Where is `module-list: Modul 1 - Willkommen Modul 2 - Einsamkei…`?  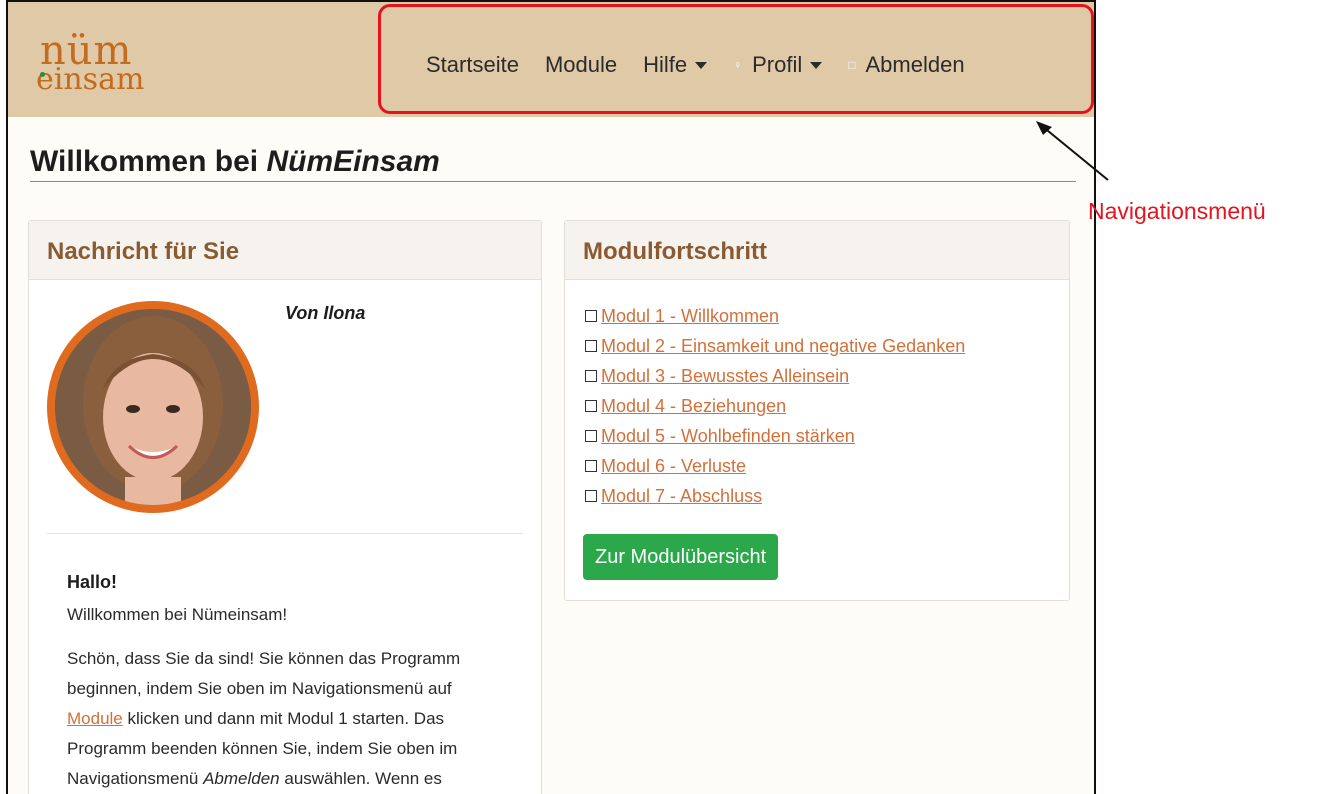 module-list: Modul 1 - Willkommen Modul 2 - Einsamkei… is located at coordinates (775, 406).